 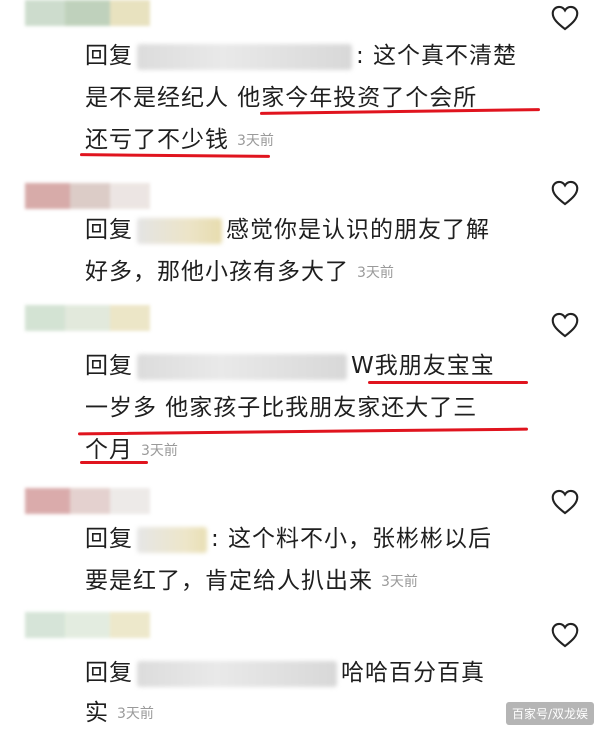 What do you see at coordinates (549, 713) in the screenshot?
I see `watermark: 百家号/双龙娱` at bounding box center [549, 713].